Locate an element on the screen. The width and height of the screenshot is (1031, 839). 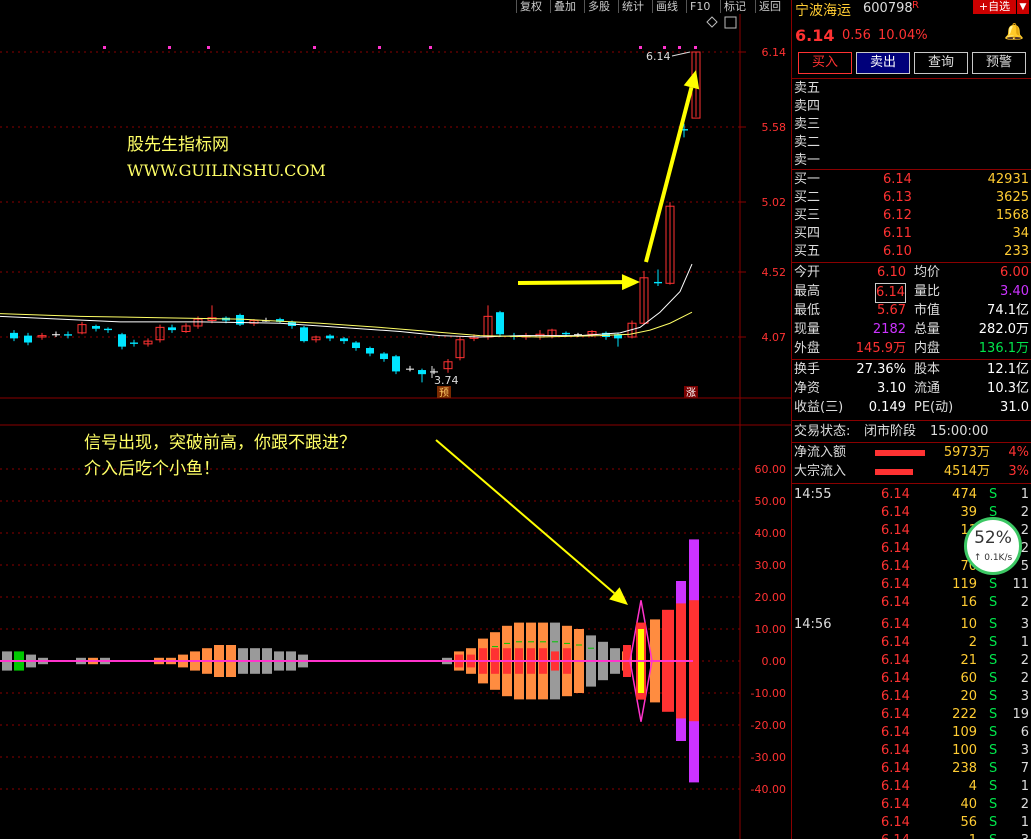
osc-axis-label: 20.00 is located at coordinates (771, 597).